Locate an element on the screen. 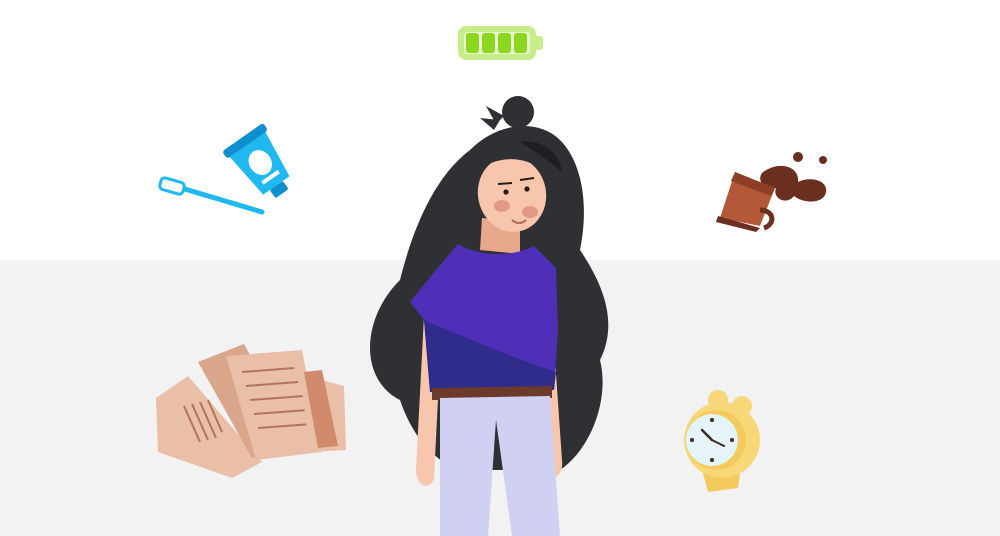 This screenshot has height=536, width=1000. toothpaste-icon is located at coordinates (256, 160).